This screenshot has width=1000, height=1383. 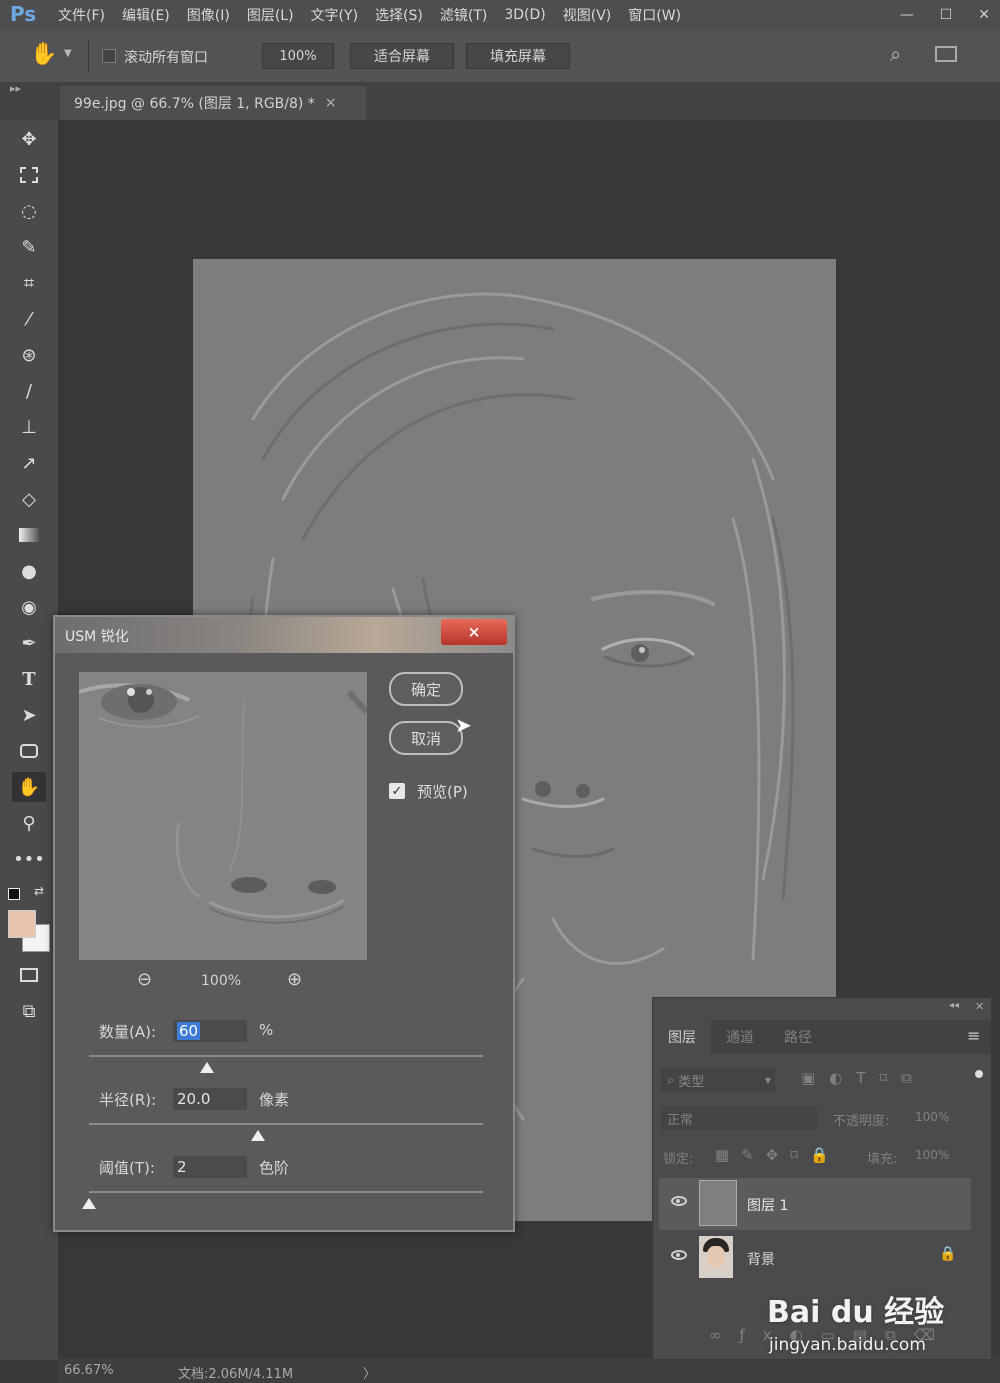 What do you see at coordinates (236, 1374) in the screenshot?
I see `status-doc-info: 文档:2.06M/4.11M` at bounding box center [236, 1374].